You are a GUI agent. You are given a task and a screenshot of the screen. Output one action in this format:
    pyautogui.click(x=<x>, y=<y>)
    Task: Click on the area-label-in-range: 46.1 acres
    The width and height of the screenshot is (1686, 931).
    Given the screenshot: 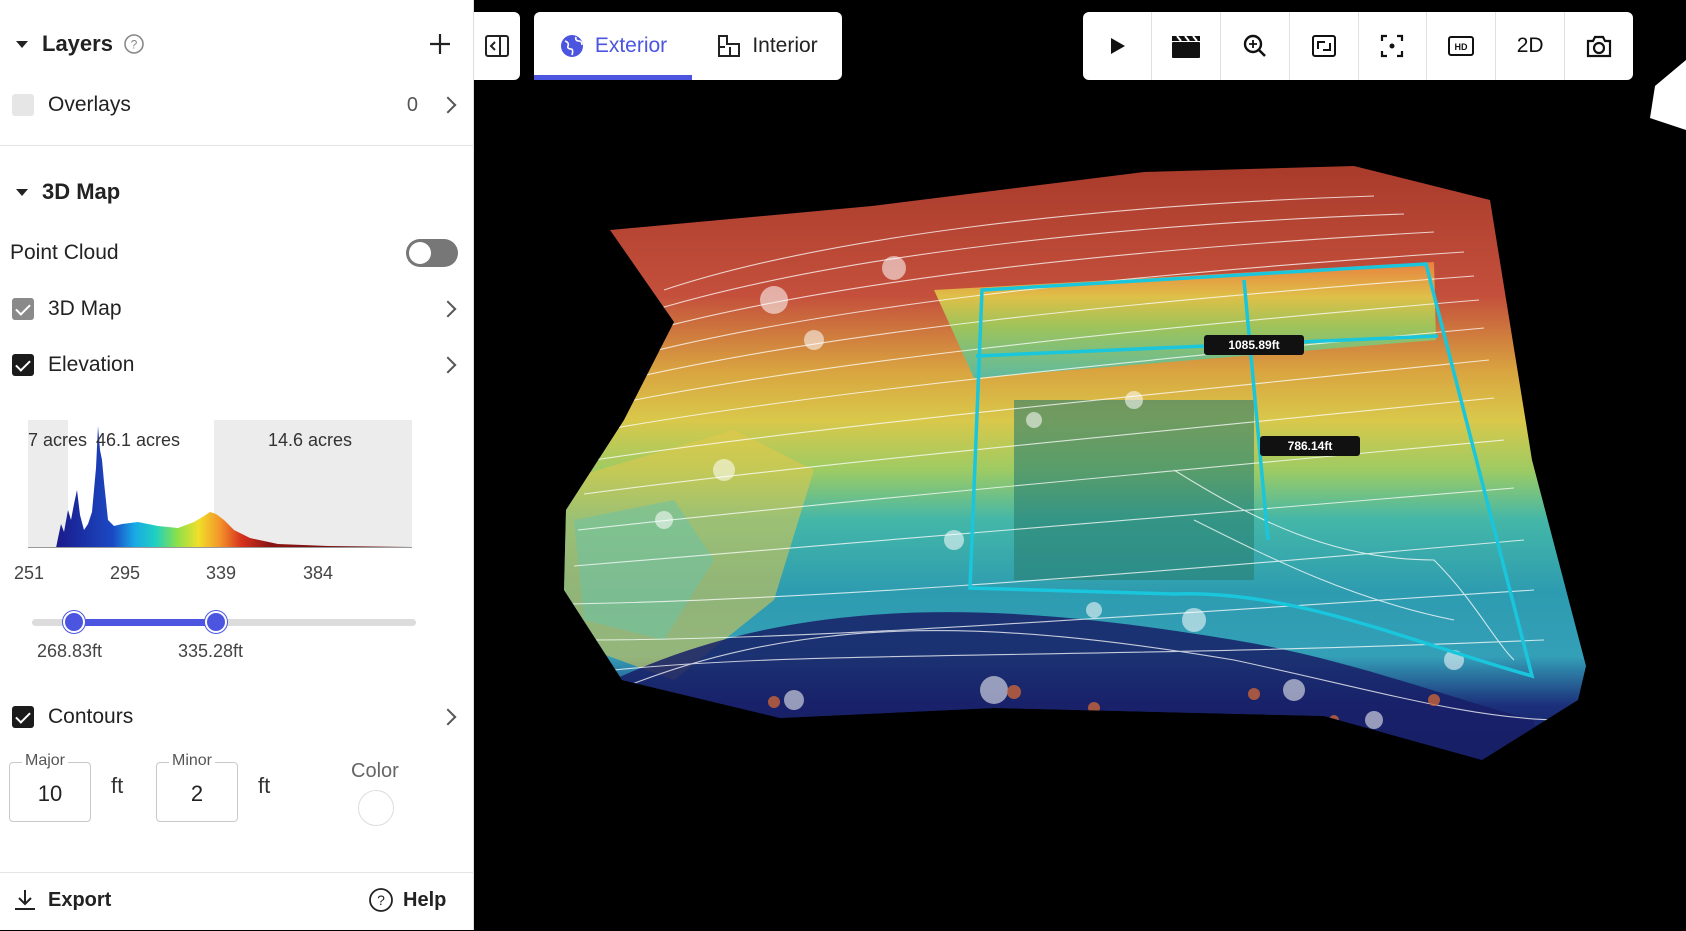 What is the action you would take?
    pyautogui.click(x=138, y=440)
    